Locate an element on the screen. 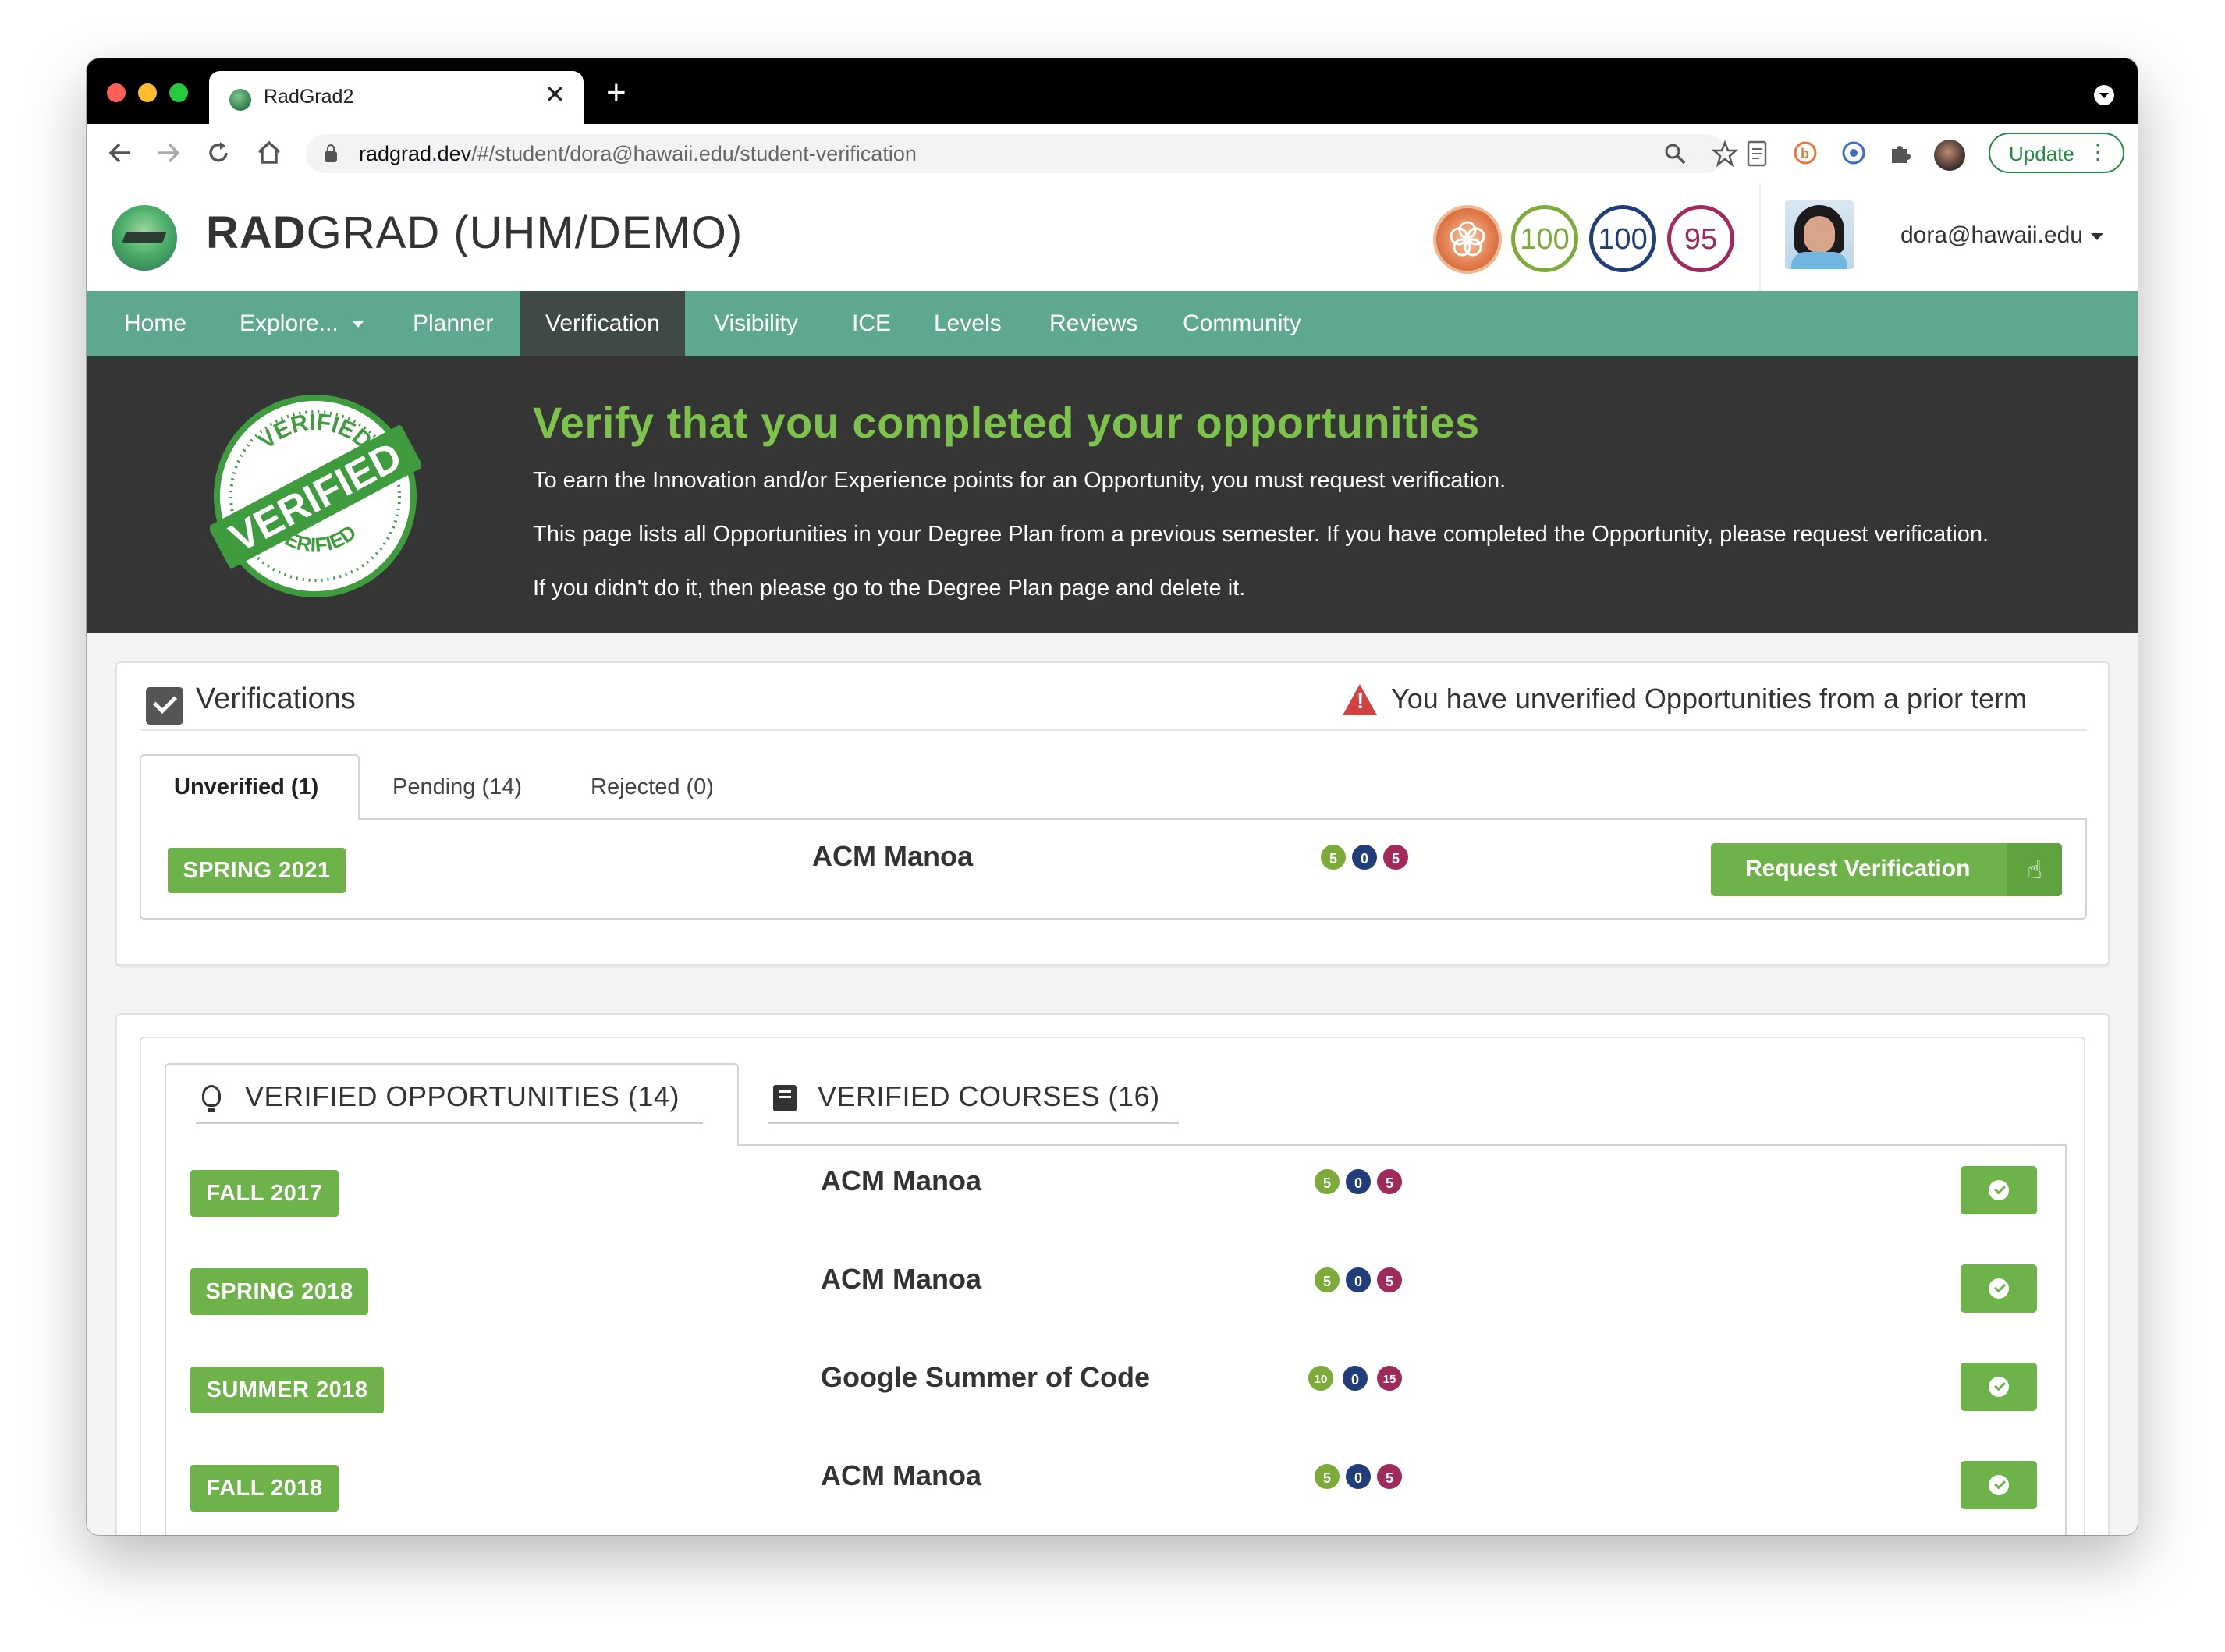  bookmark-star-icon is located at coordinates (1725, 153).